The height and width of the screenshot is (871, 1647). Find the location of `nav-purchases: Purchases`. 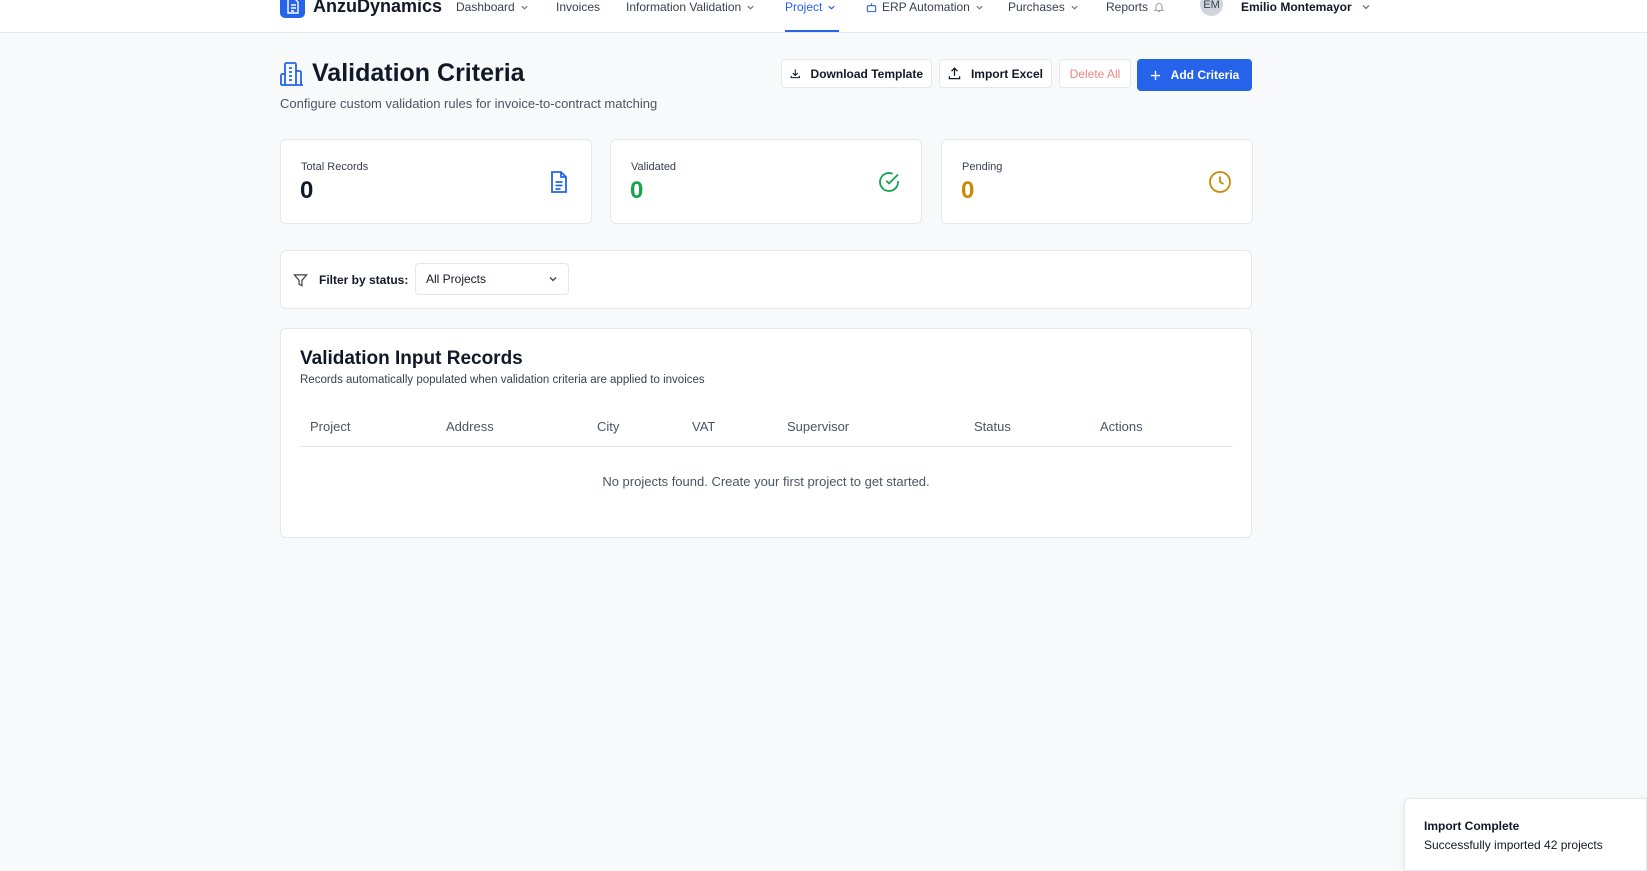

nav-purchases: Purchases is located at coordinates (1043, 7).